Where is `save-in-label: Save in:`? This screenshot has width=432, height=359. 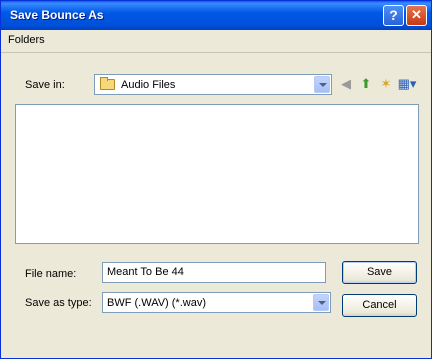 save-in-label: Save in: is located at coordinates (45, 85).